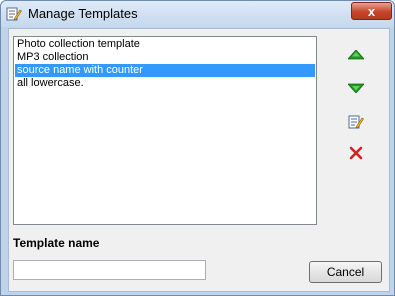 This screenshot has width=395, height=296. I want to click on cancel-button: Cancel, so click(345, 272).